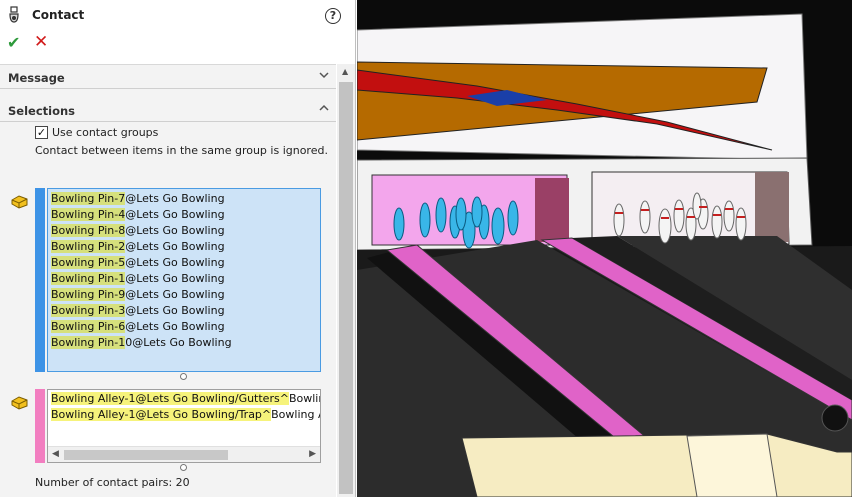 Image resolution: width=852 pixels, height=497 pixels. Describe the element at coordinates (41, 42) in the screenshot. I see `cancel-button: ✕` at that location.